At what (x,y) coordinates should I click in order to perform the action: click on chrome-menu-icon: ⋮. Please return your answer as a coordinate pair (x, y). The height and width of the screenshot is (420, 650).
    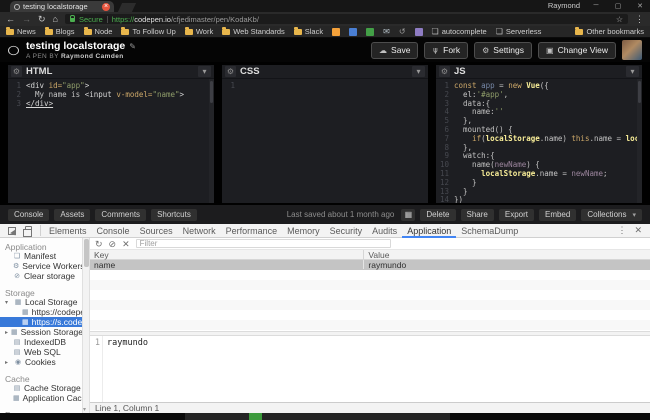
    Looking at the image, I should click on (639, 19).